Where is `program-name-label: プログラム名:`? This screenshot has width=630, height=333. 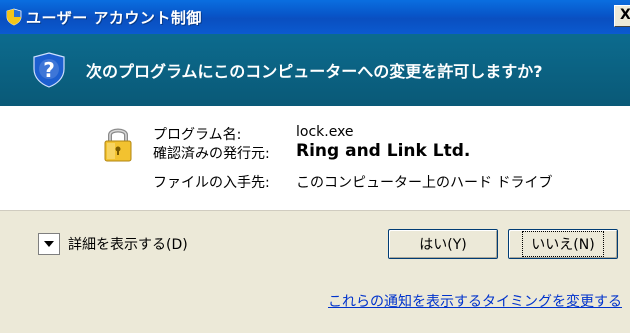
program-name-label: プログラム名: is located at coordinates (197, 135).